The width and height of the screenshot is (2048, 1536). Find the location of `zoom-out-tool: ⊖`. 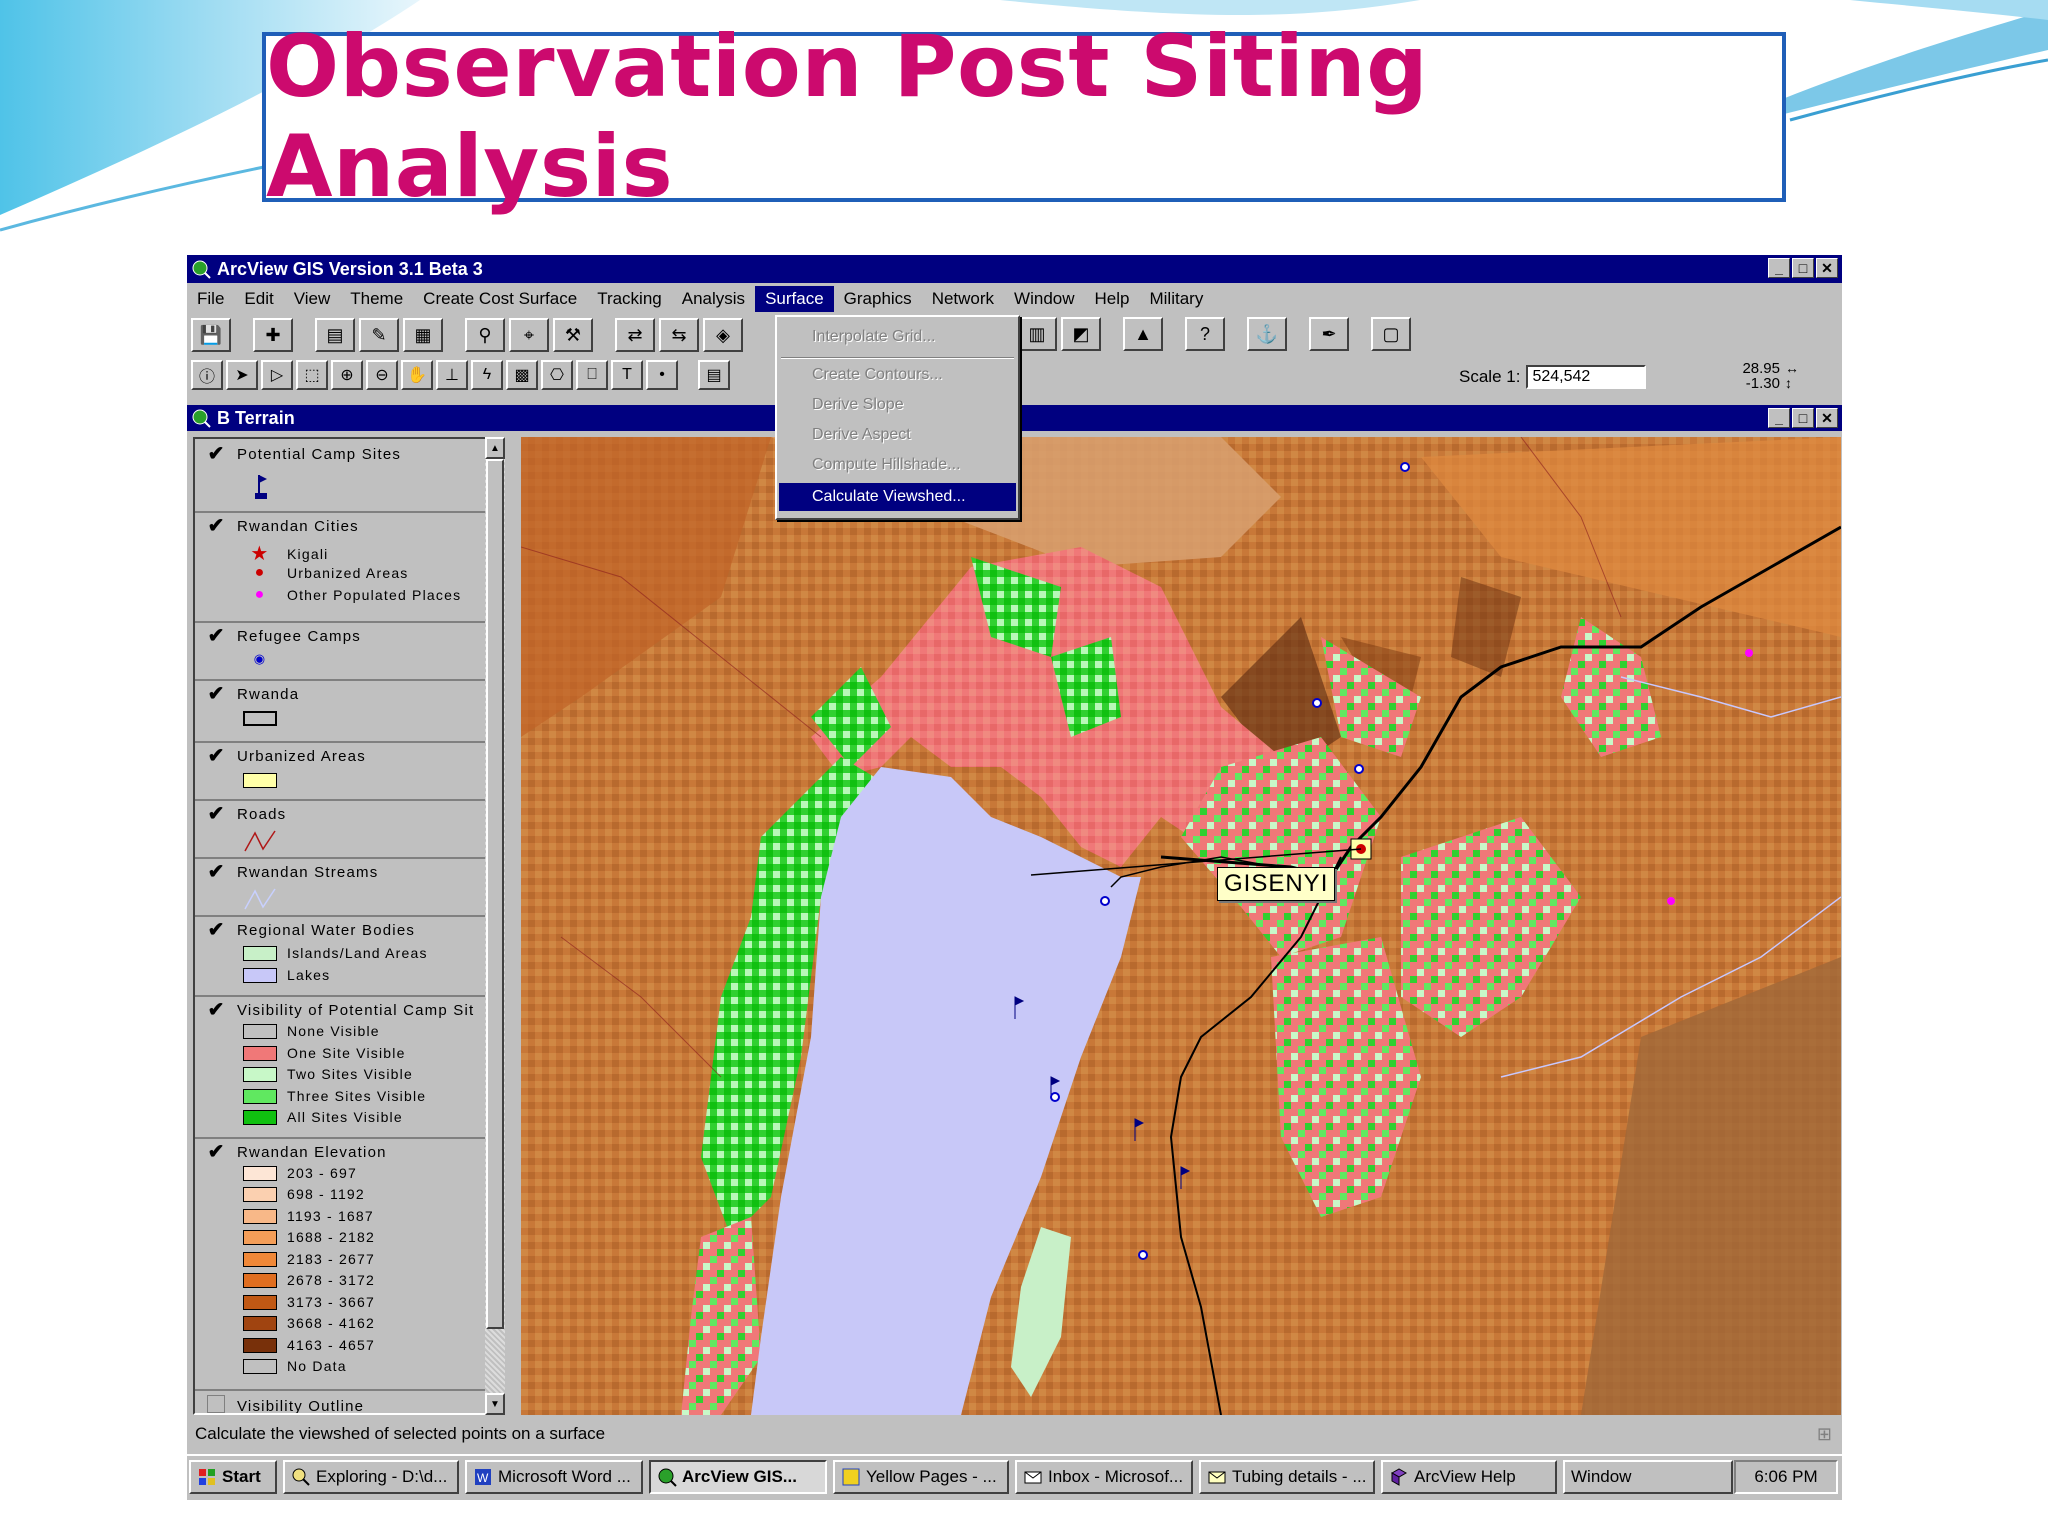

zoom-out-tool: ⊖ is located at coordinates (382, 375).